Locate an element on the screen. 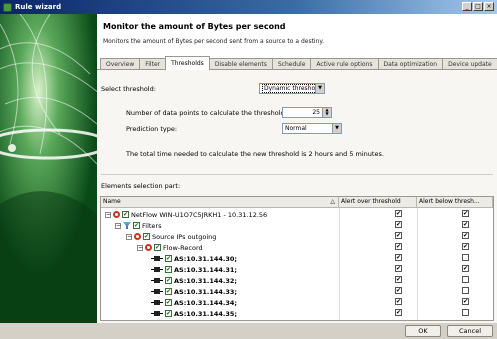  tree-node: ✔ AS:10.31.144.31; is located at coordinates (194, 269).